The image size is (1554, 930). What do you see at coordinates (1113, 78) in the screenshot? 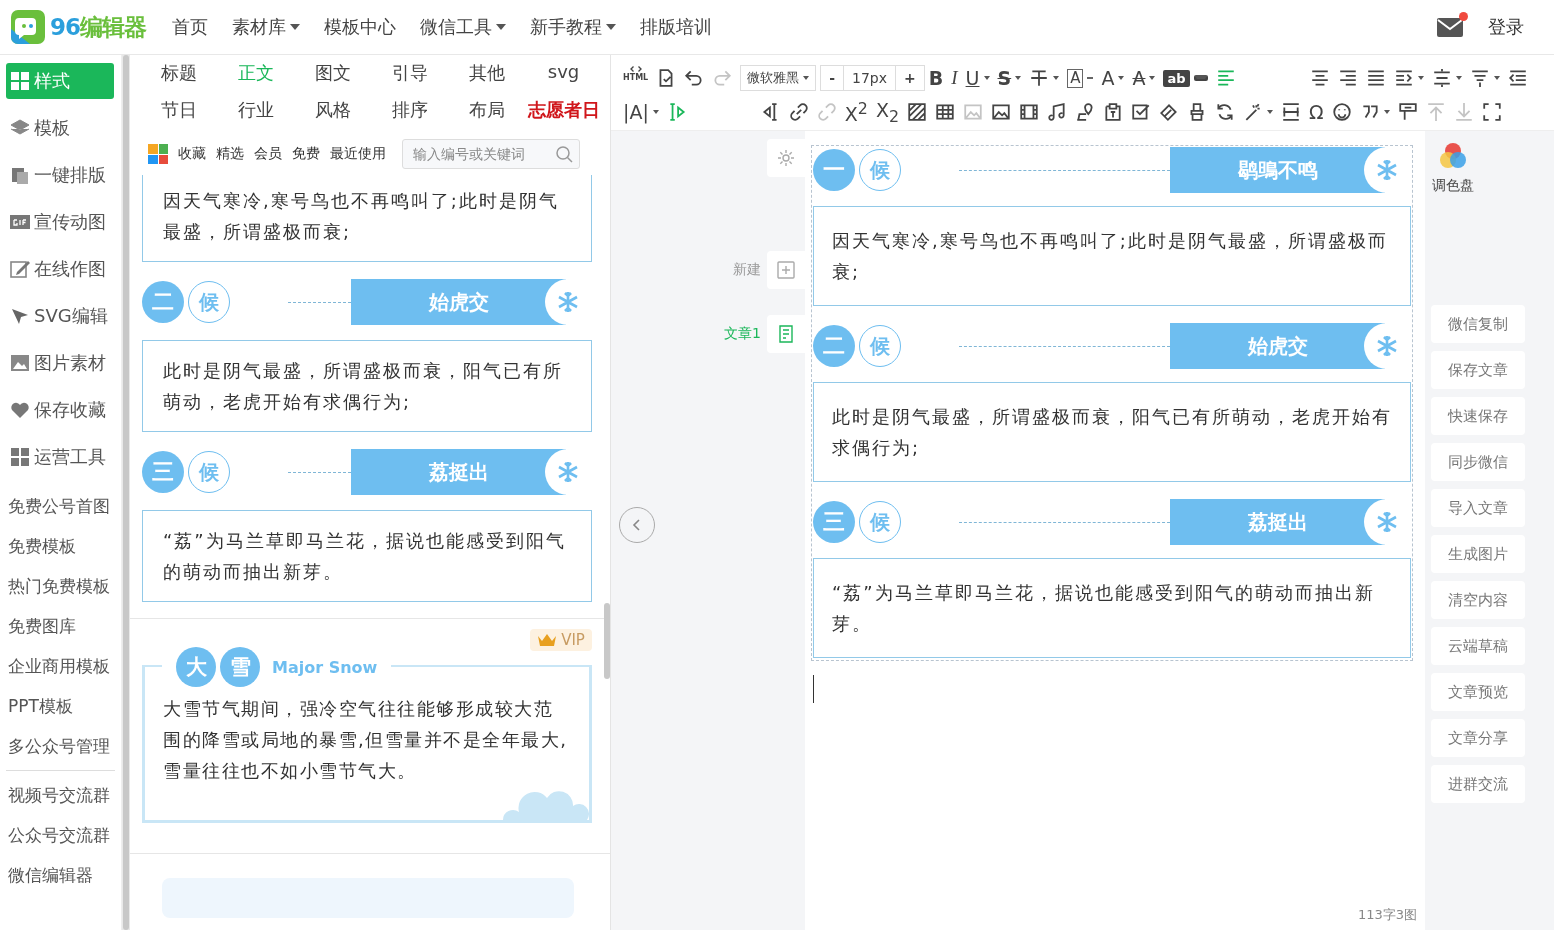
I see `format-button: A` at bounding box center [1113, 78].